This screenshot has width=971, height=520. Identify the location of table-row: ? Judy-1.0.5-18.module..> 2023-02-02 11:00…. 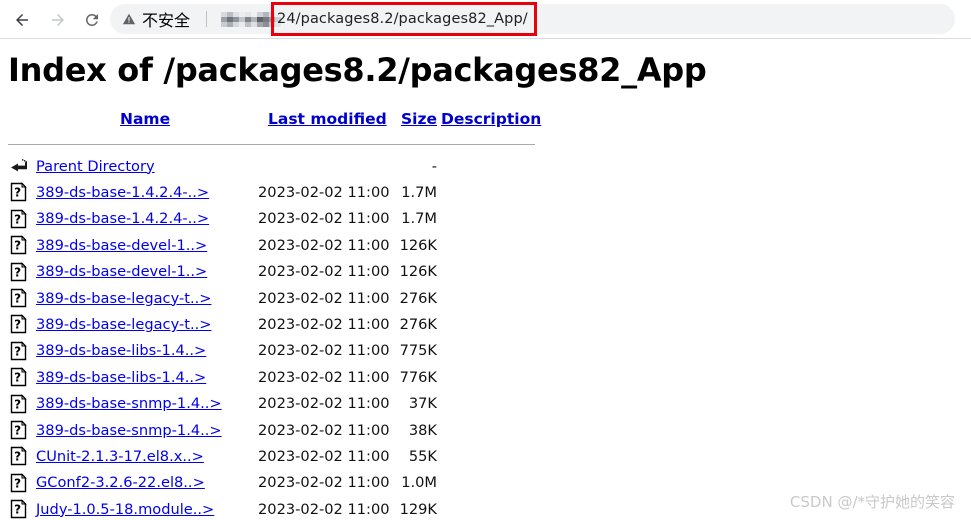
(280, 508).